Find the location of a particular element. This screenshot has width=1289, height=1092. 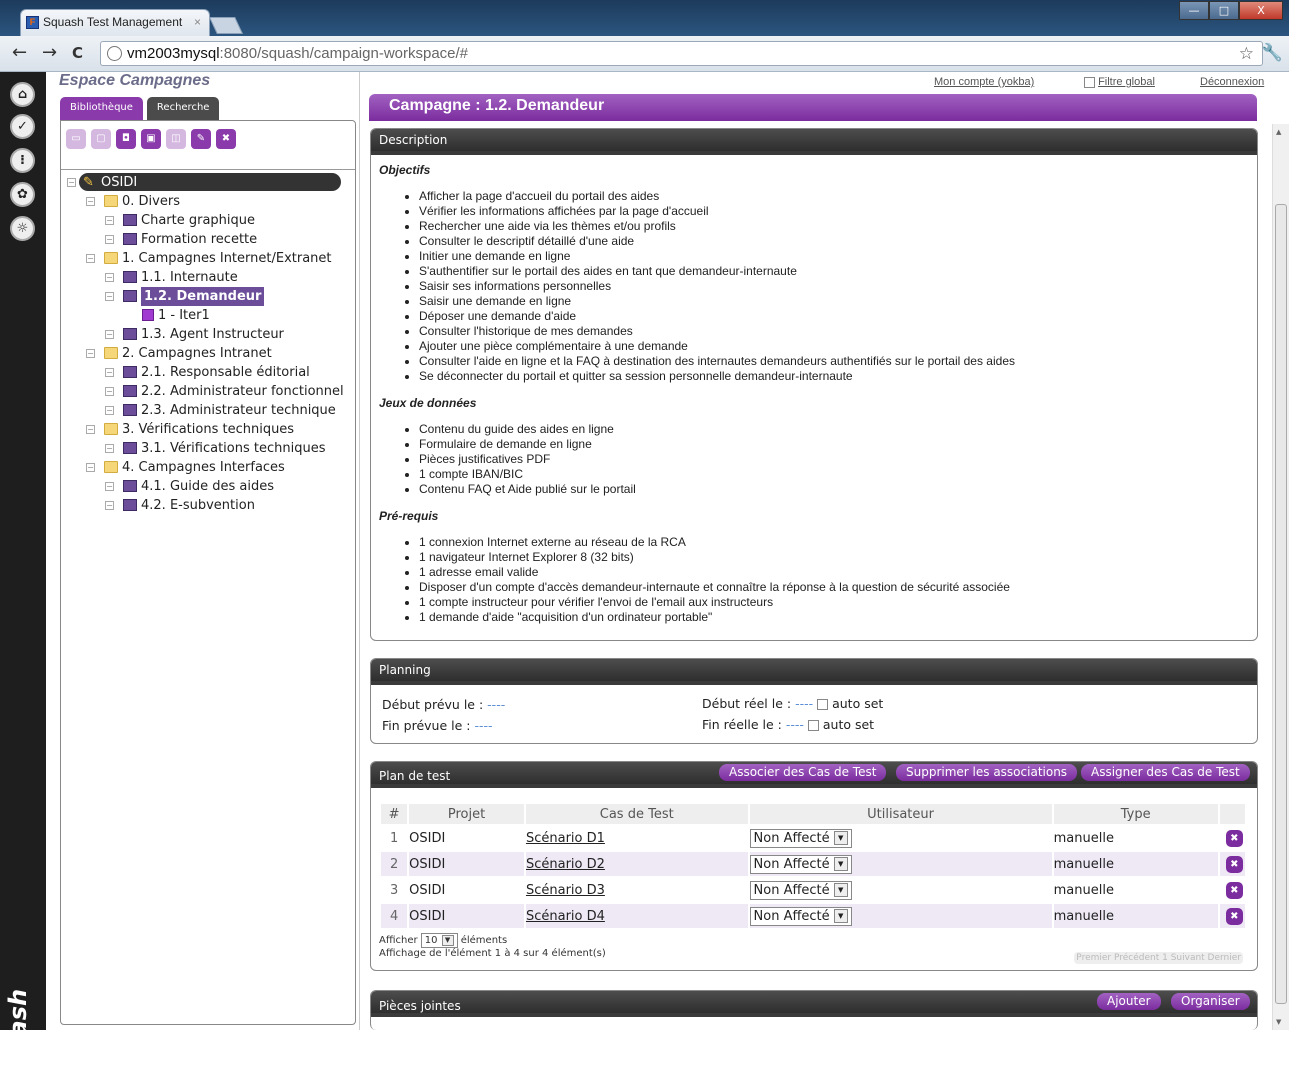

back-button: ← is located at coordinates (19, 52).